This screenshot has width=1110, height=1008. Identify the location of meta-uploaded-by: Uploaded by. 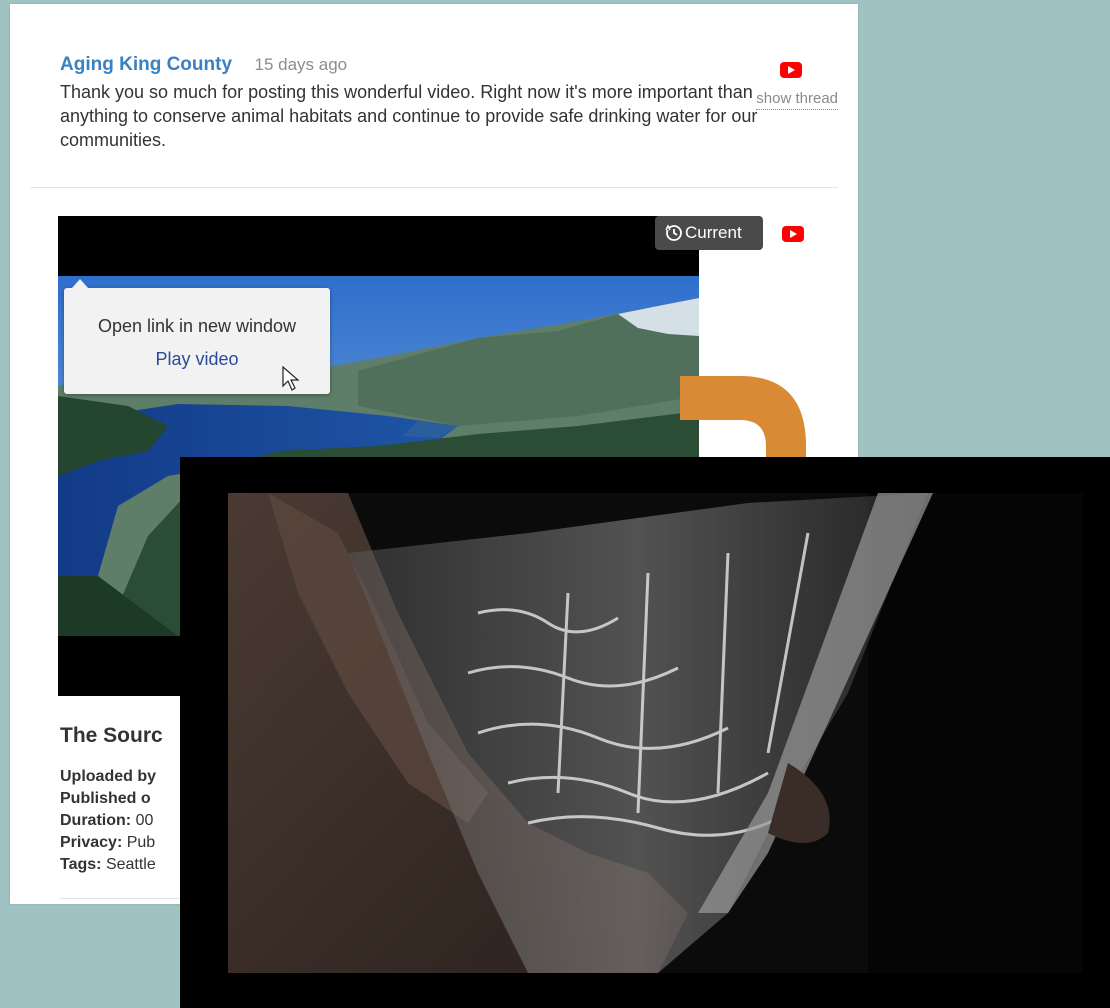
(108, 776).